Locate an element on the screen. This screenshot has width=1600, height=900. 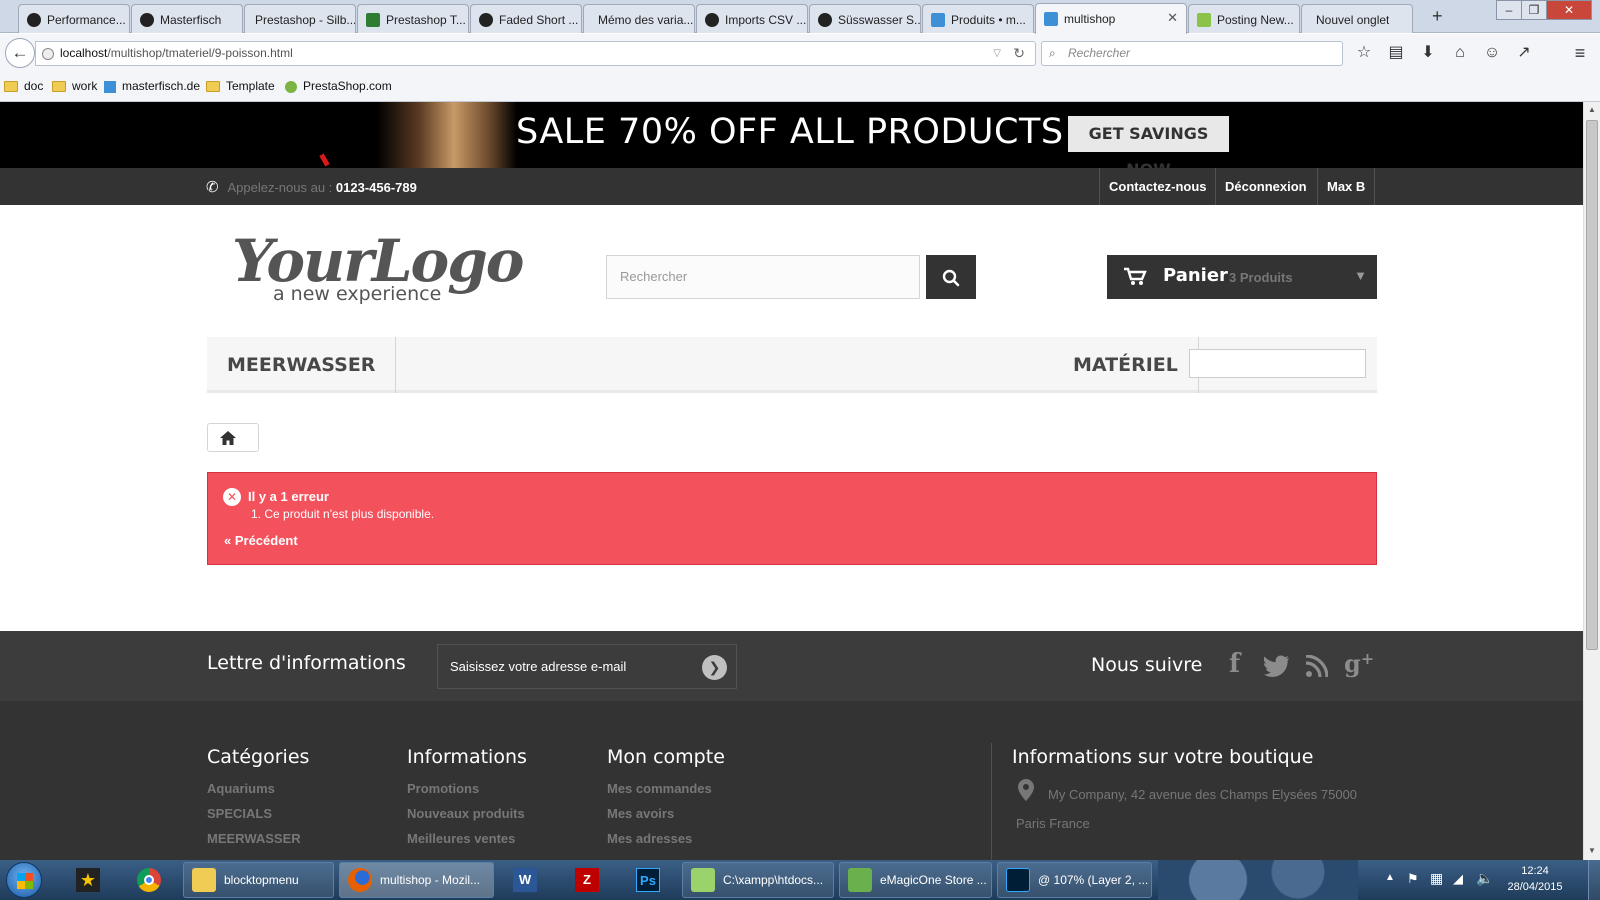
reading-list-icon: ▤ is located at coordinates (1396, 53).